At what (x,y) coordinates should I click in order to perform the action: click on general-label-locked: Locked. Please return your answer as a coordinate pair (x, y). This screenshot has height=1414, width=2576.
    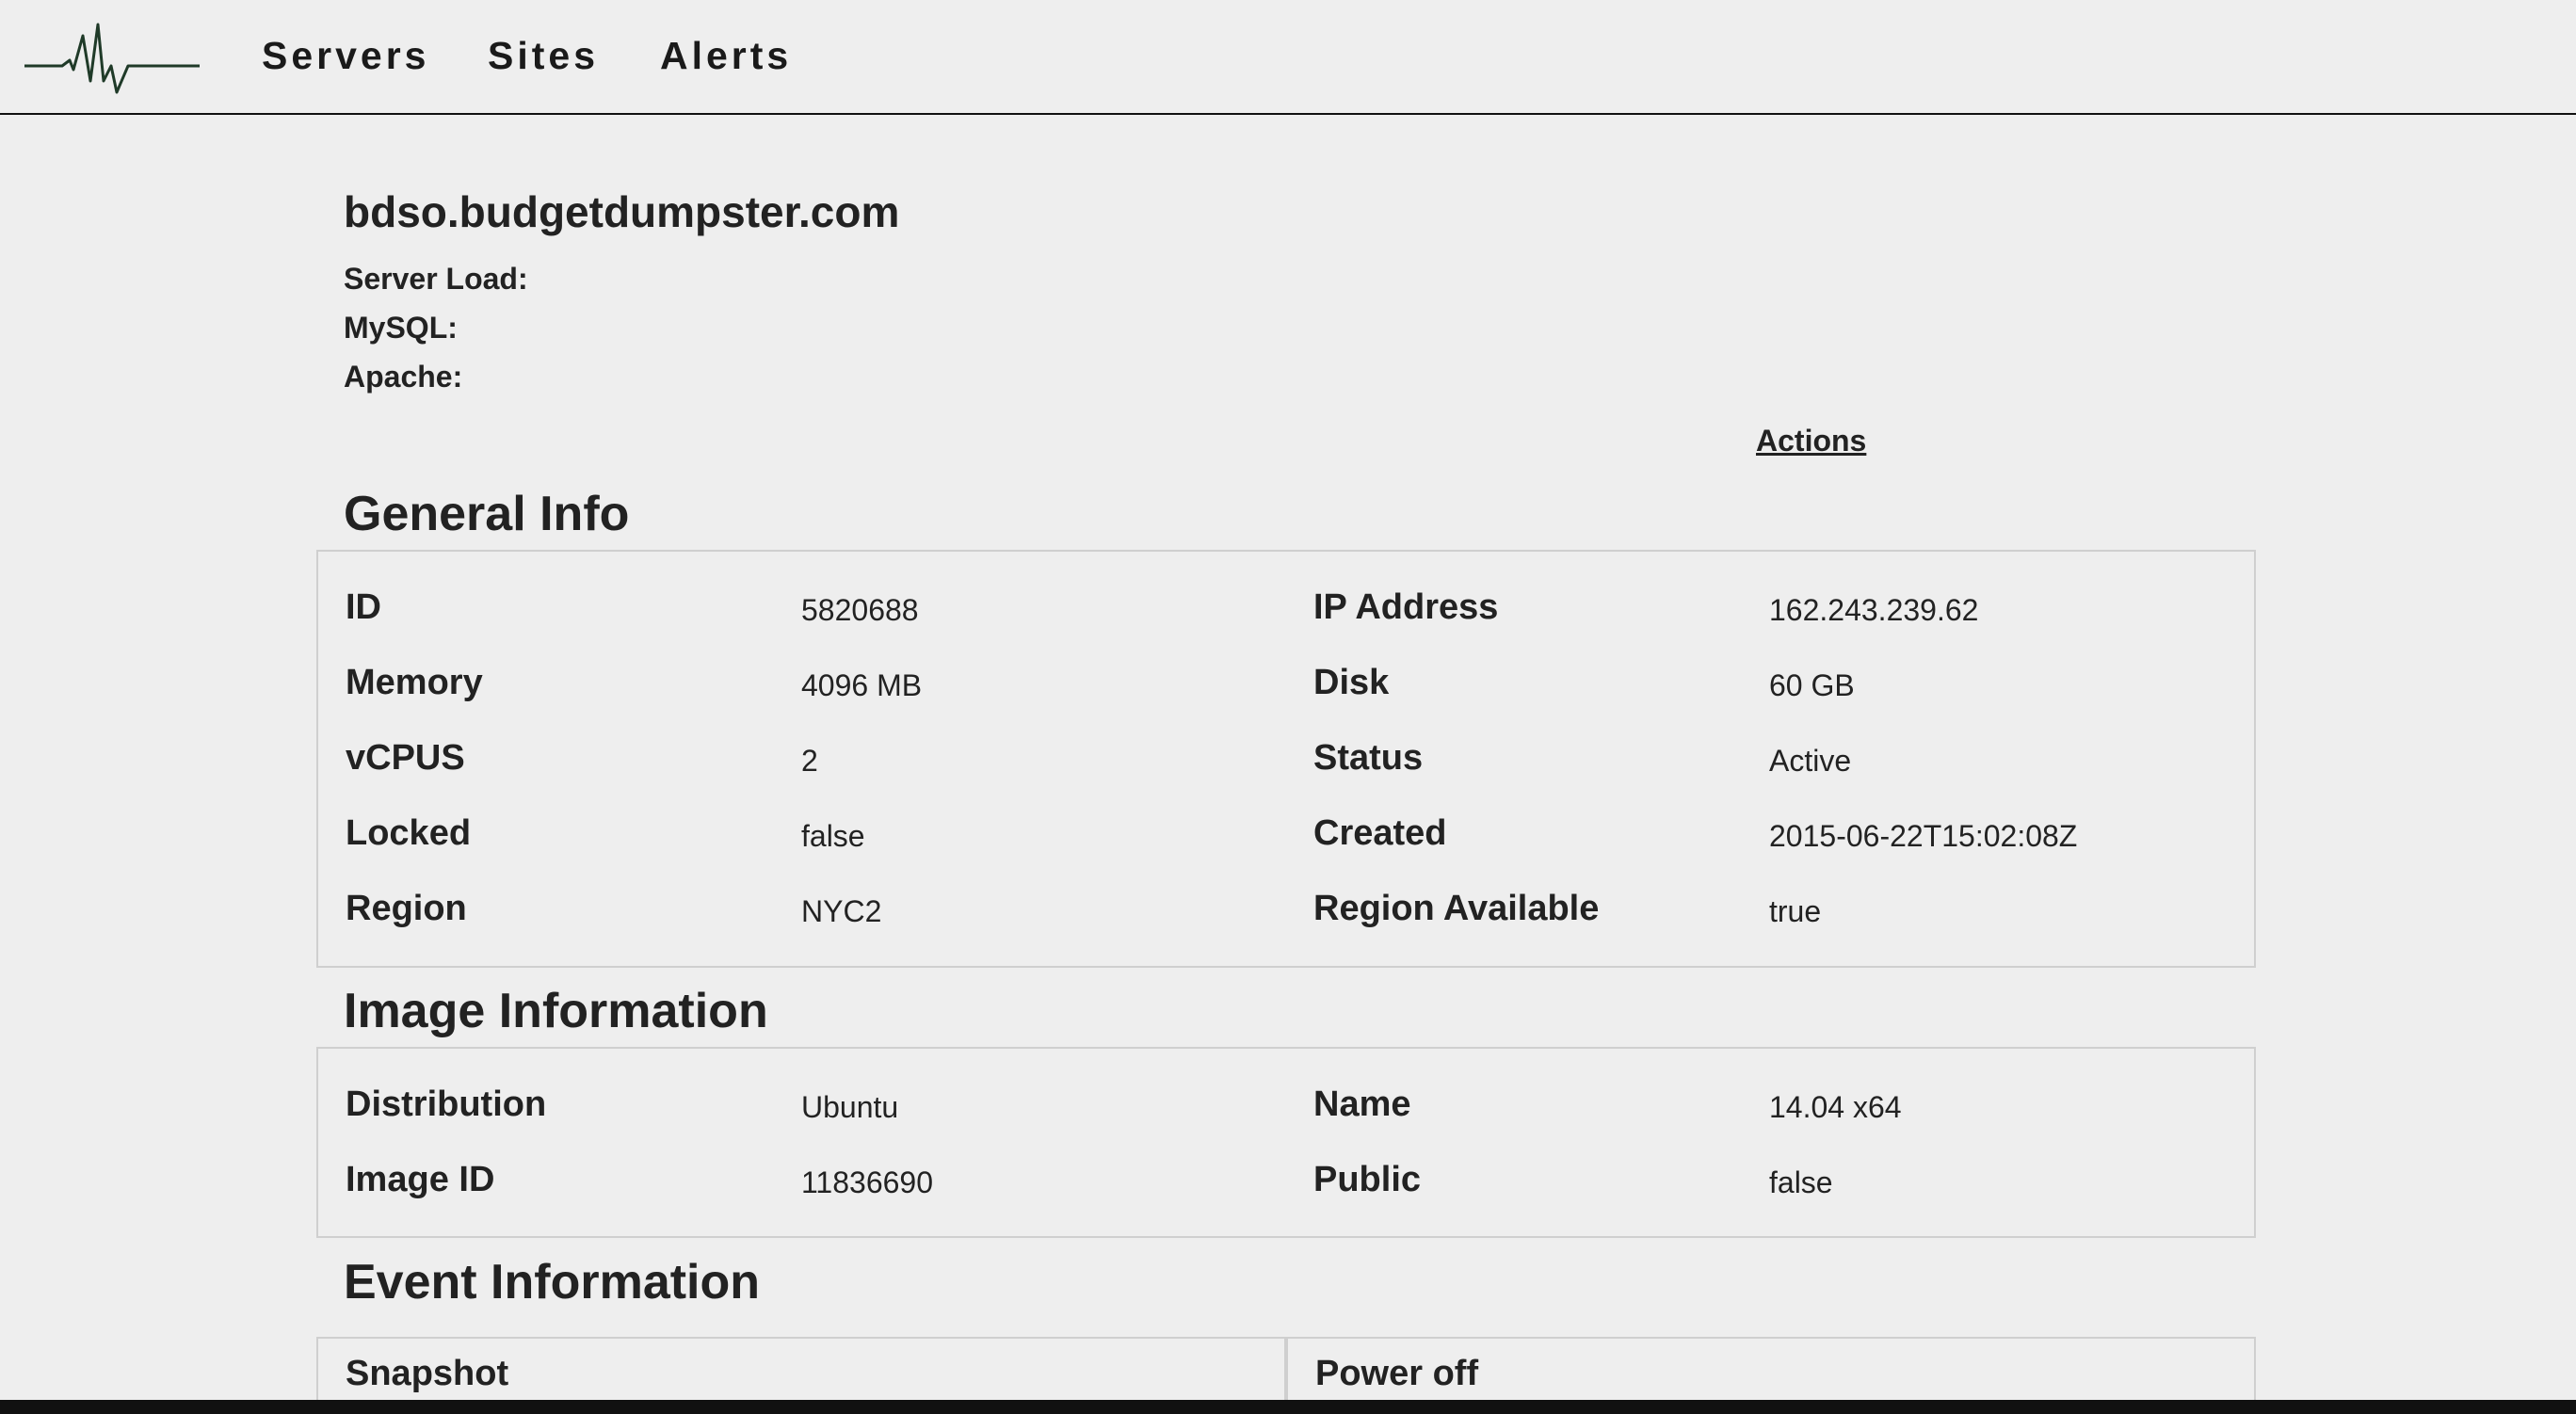
    Looking at the image, I should click on (409, 833).